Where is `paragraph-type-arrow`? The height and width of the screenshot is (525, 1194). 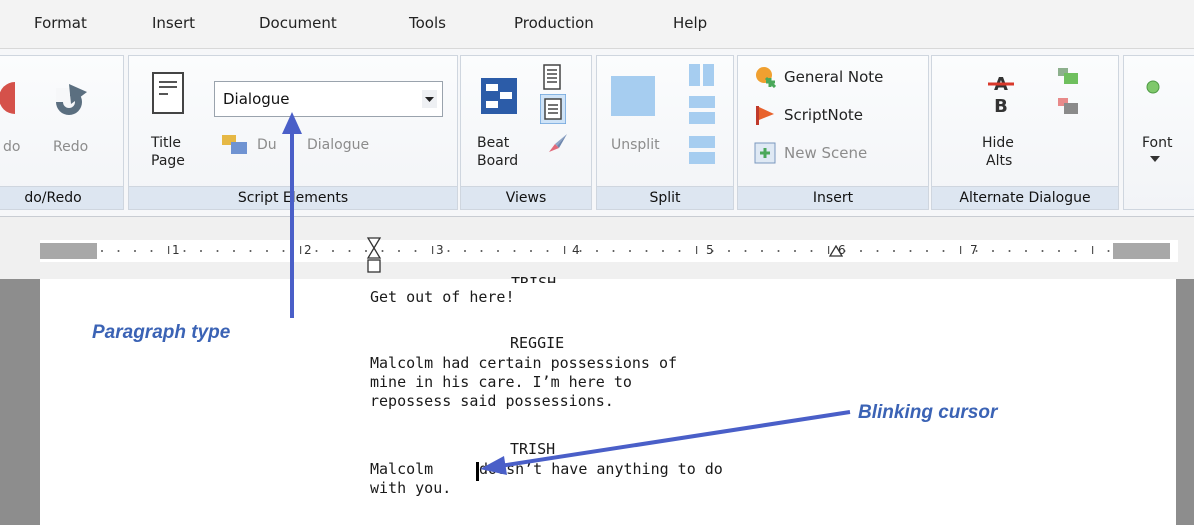 paragraph-type-arrow is located at coordinates (292, 215).